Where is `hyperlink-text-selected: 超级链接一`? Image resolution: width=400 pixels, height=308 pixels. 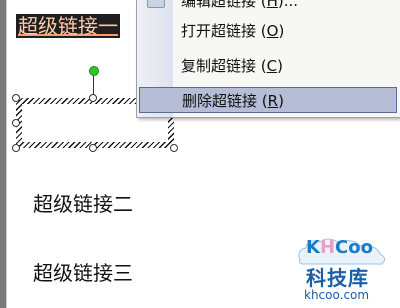
hyperlink-text-selected: 超级链接一 is located at coordinates (68, 26).